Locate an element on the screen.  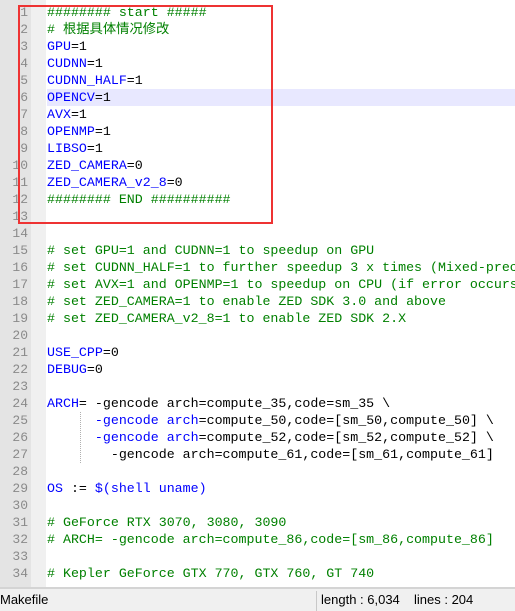
code-line: 8 OPENMP=1 is located at coordinates (257, 131).